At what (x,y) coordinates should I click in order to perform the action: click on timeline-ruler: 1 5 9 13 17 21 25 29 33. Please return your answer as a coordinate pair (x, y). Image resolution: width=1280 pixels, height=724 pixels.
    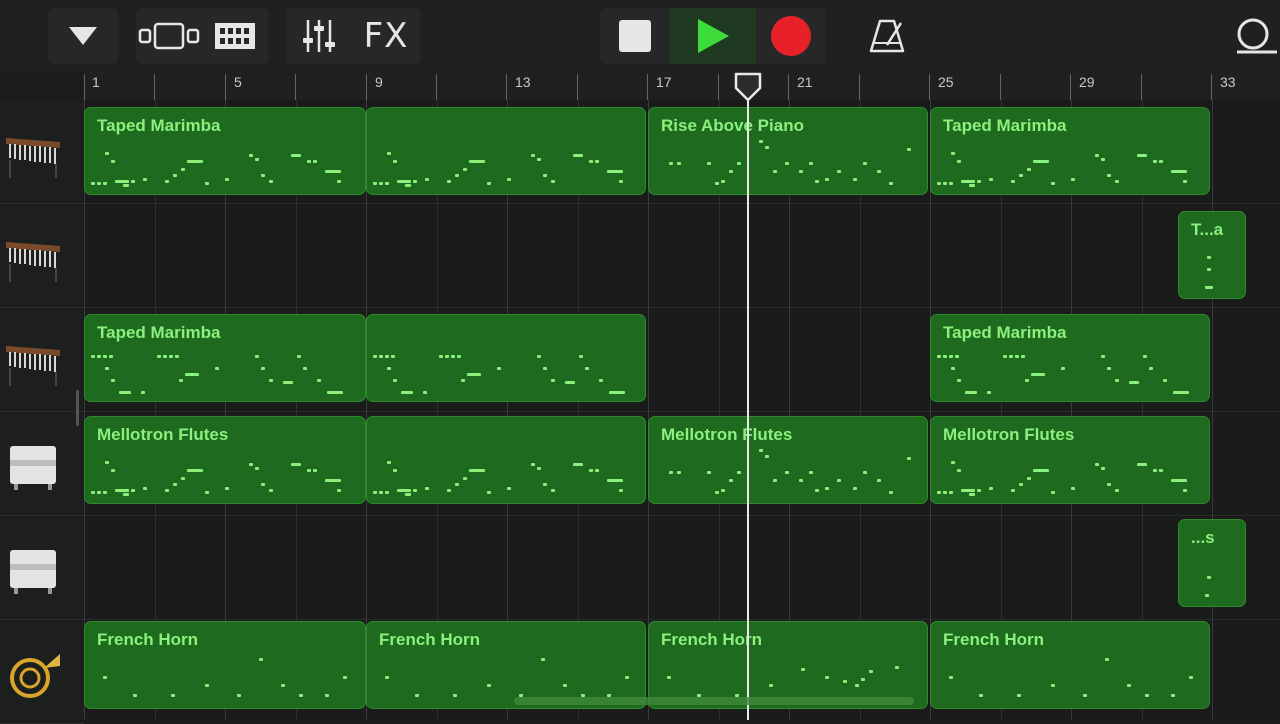
    Looking at the image, I should click on (682, 86).